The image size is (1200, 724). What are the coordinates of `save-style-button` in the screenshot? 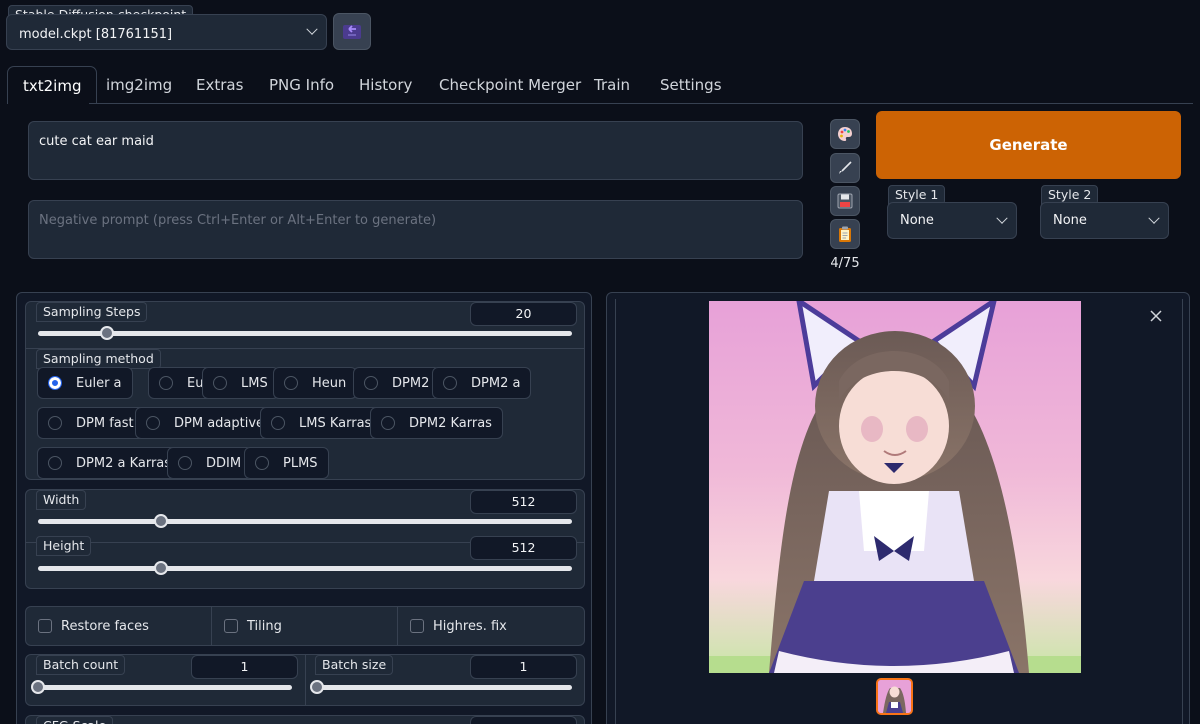 It's located at (845, 201).